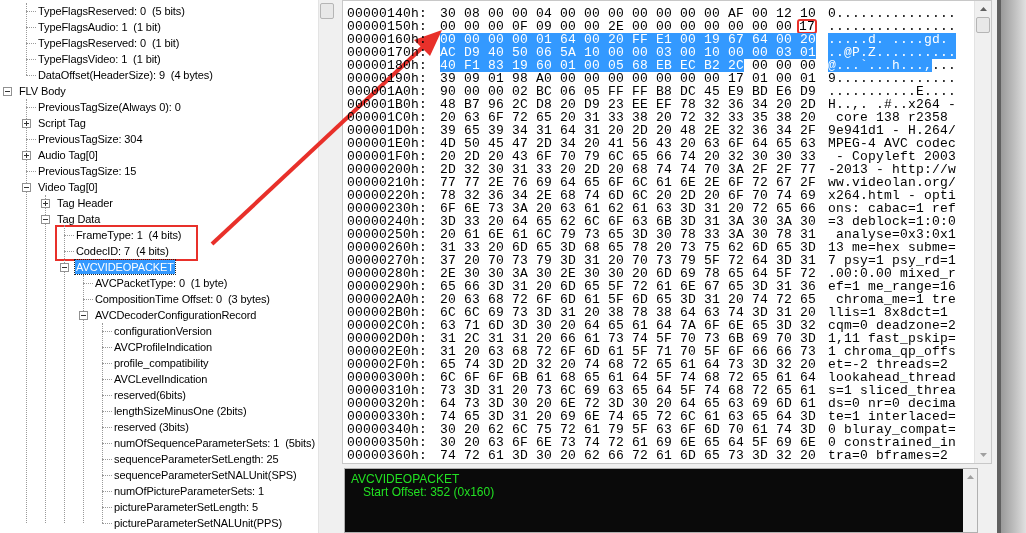 The width and height of the screenshot is (1026, 533). What do you see at coordinates (387, 429) in the screenshot?
I see `hex-address: 00000340h:` at bounding box center [387, 429].